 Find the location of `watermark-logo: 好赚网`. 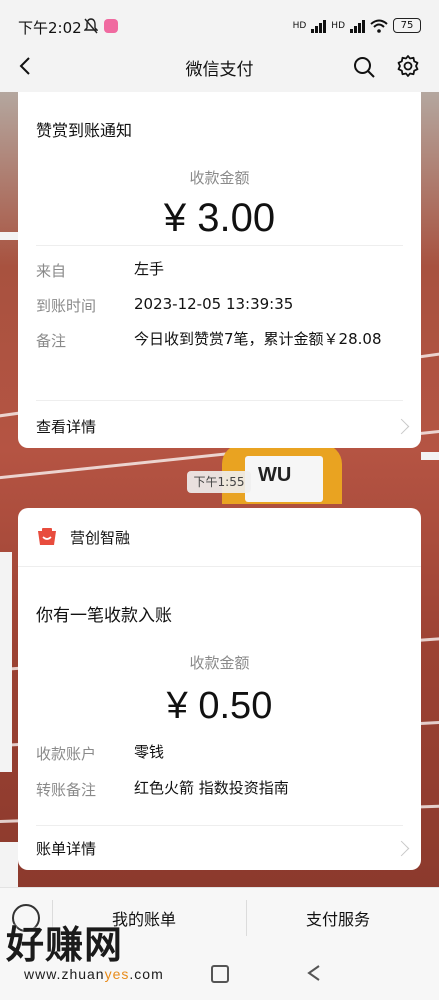

watermark-logo: 好赚网 is located at coordinates (65, 945).